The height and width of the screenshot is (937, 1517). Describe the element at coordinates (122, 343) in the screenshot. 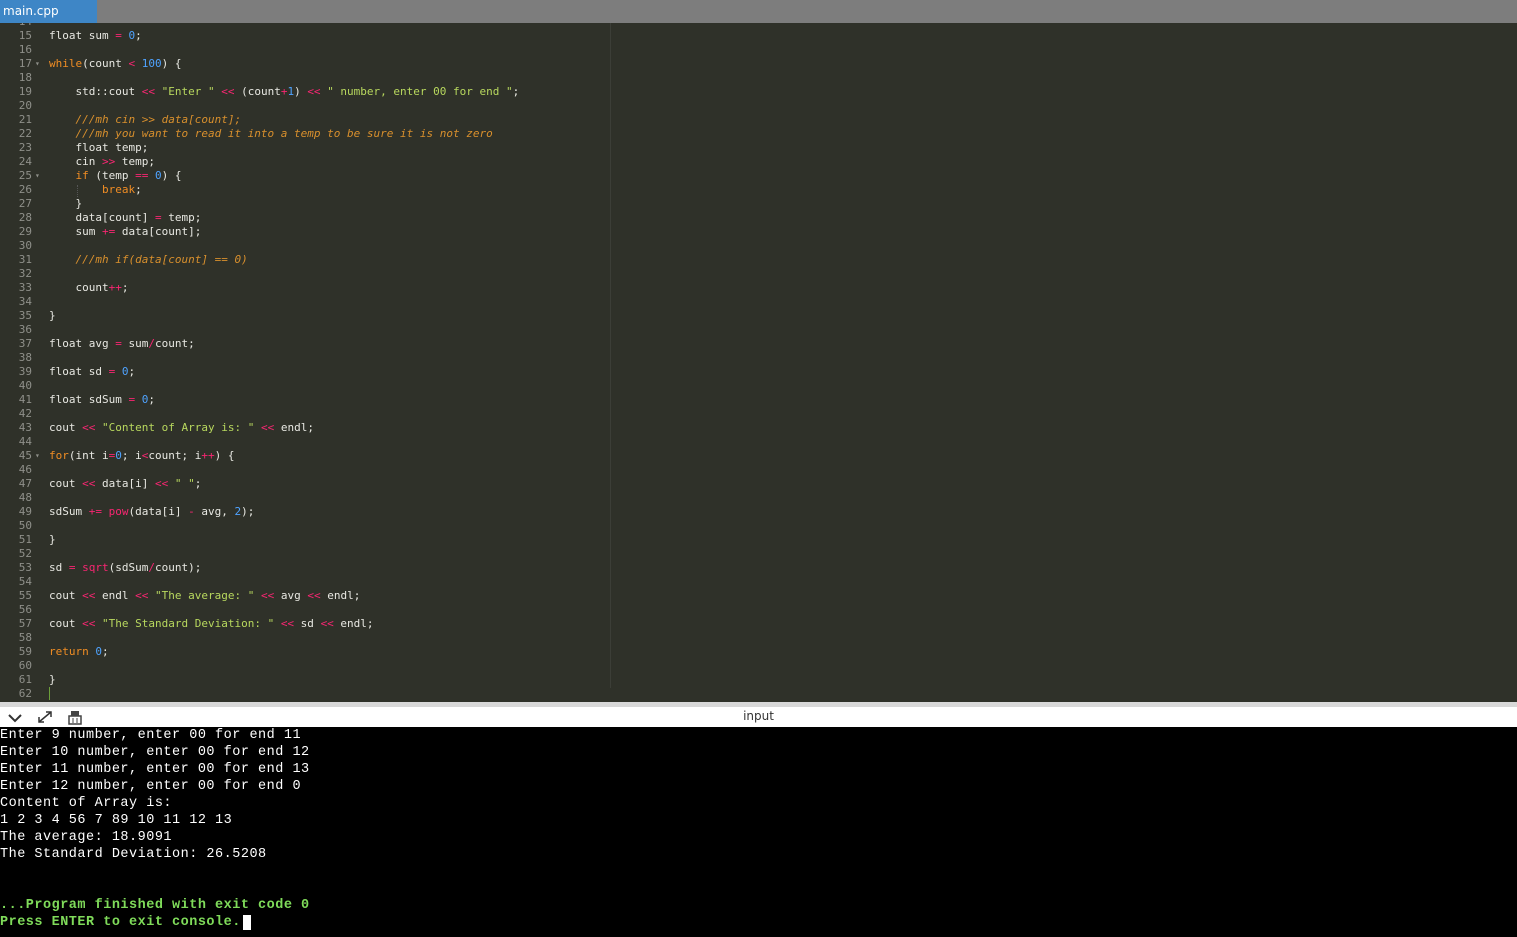

I see `code-line: float avg = sum/count;` at that location.